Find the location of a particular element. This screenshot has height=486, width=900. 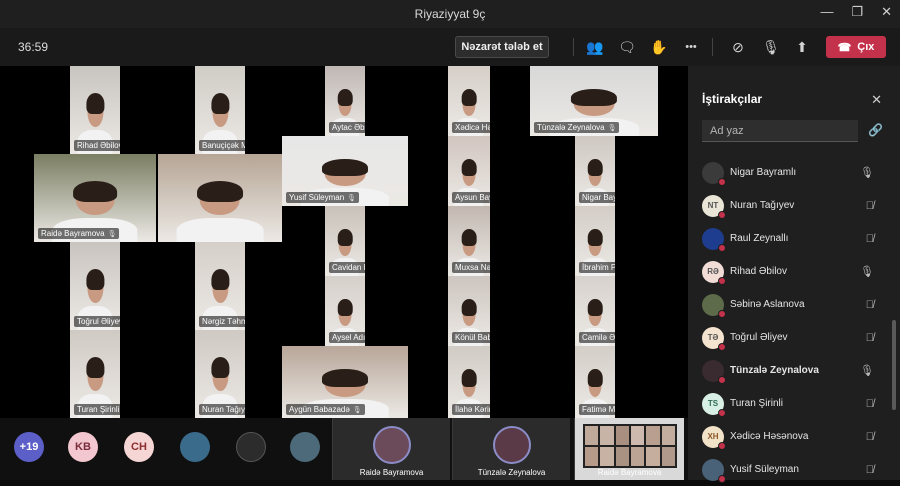

video-tile: Banuçiçək Məmmədli🎙 is located at coordinates (220, 110).